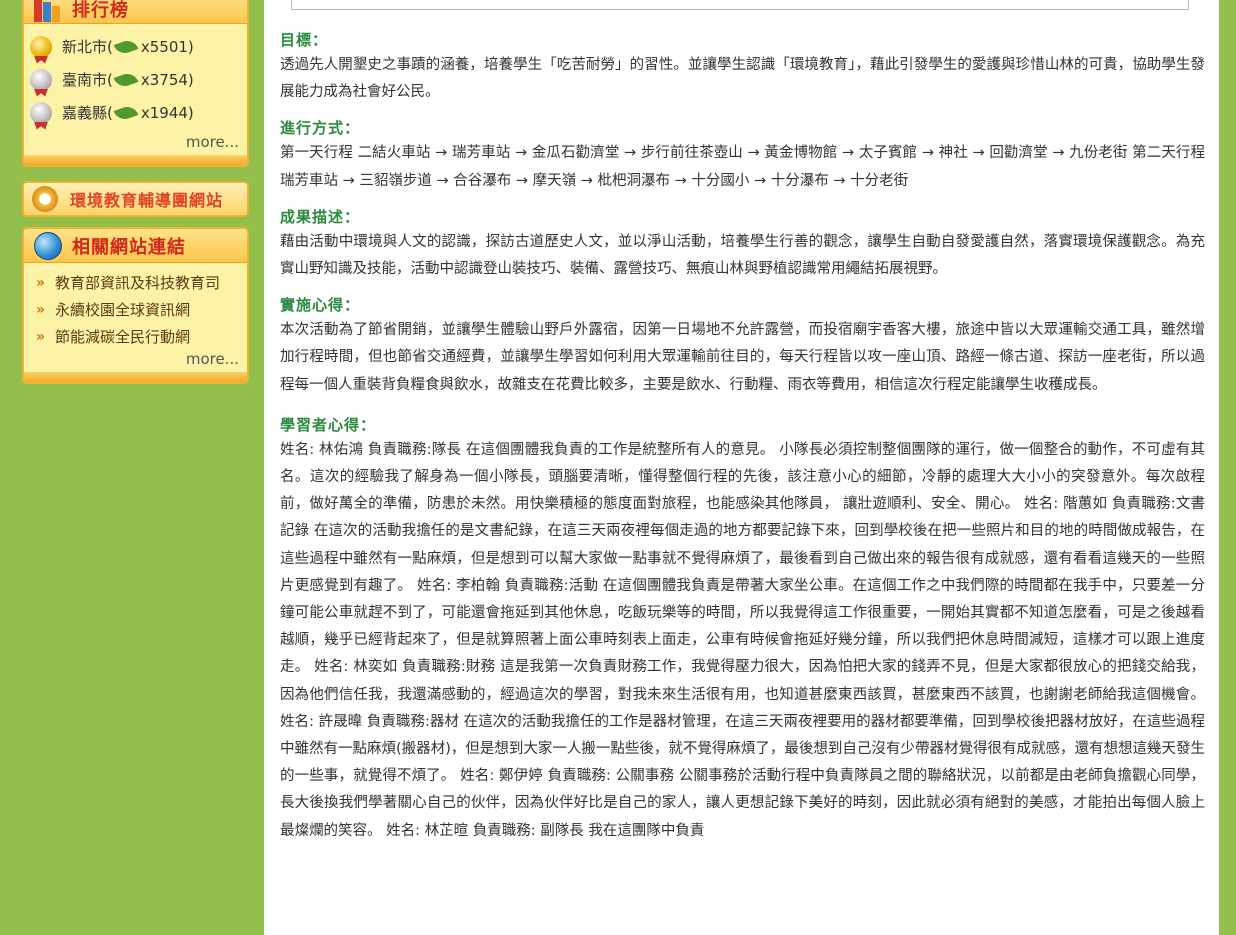 Image resolution: width=1236 pixels, height=935 pixels. Describe the element at coordinates (135, 12) in the screenshot. I see `ranking-panel-header: 排行榜` at that location.